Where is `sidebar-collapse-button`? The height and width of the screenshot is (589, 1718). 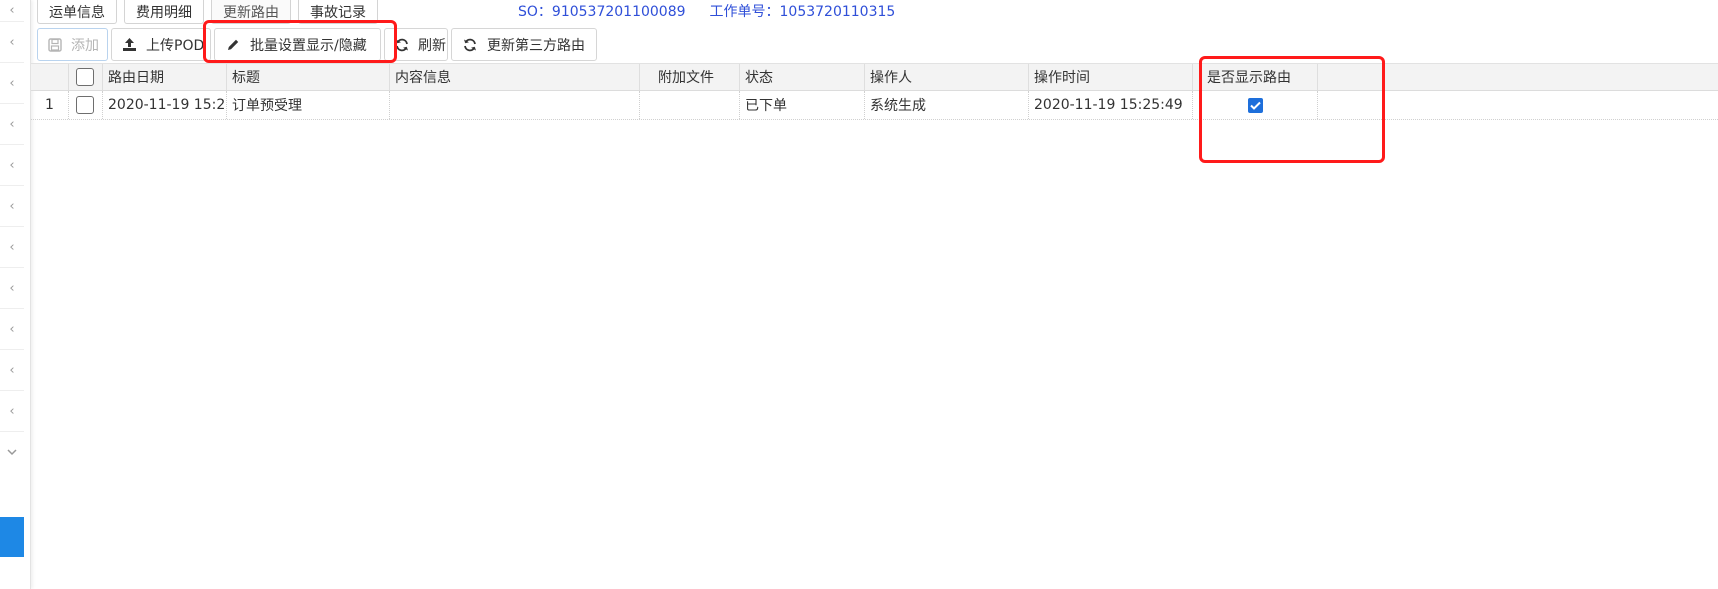
sidebar-collapse-button is located at coordinates (12, 452).